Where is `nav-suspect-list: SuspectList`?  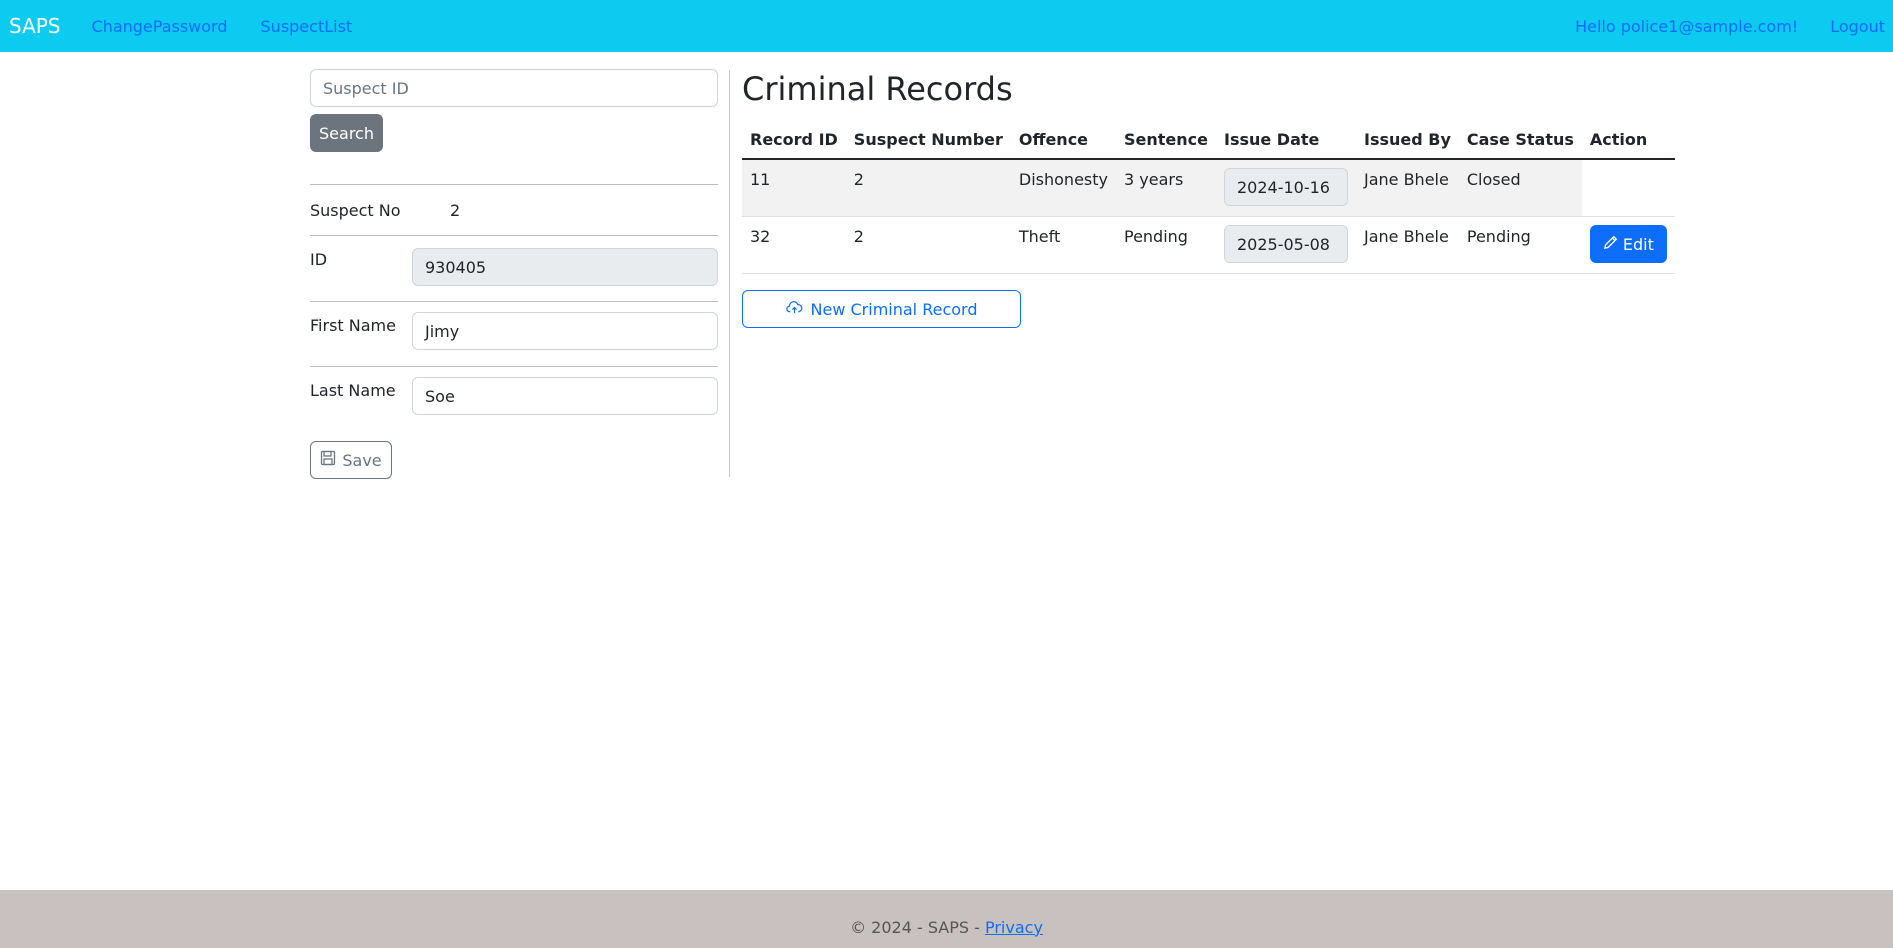 nav-suspect-list: SuspectList is located at coordinates (307, 26).